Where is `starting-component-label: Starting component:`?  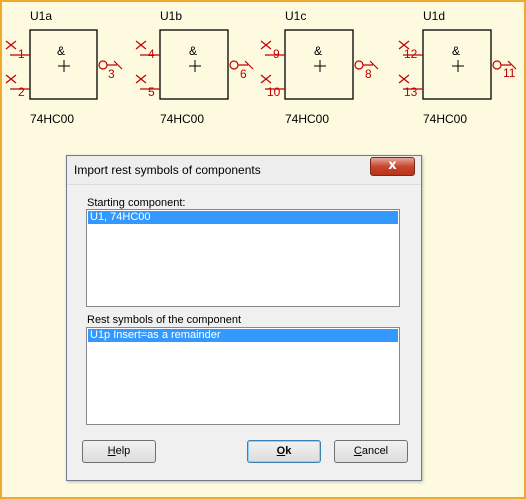
starting-component-label: Starting component: is located at coordinates (136, 203).